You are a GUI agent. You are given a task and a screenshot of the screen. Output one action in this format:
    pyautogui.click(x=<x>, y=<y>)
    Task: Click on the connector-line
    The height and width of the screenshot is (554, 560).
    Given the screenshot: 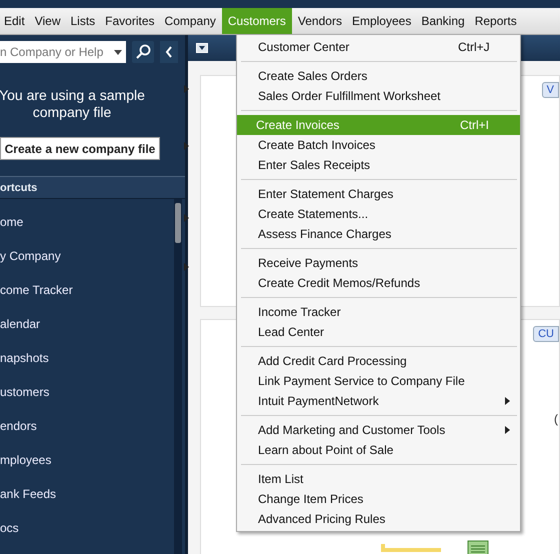 What is the action you would take?
    pyautogui.click(x=411, y=549)
    